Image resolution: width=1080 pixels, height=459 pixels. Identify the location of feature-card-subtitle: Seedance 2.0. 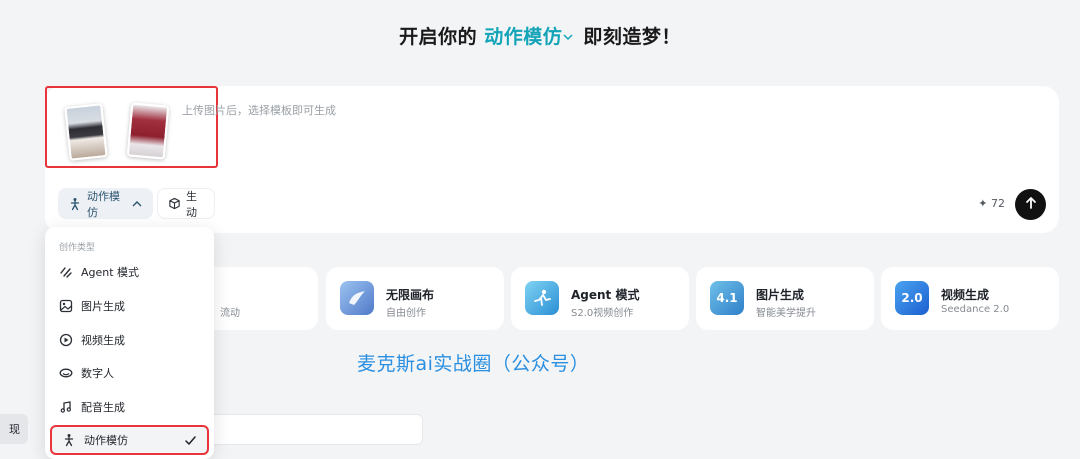
(975, 309).